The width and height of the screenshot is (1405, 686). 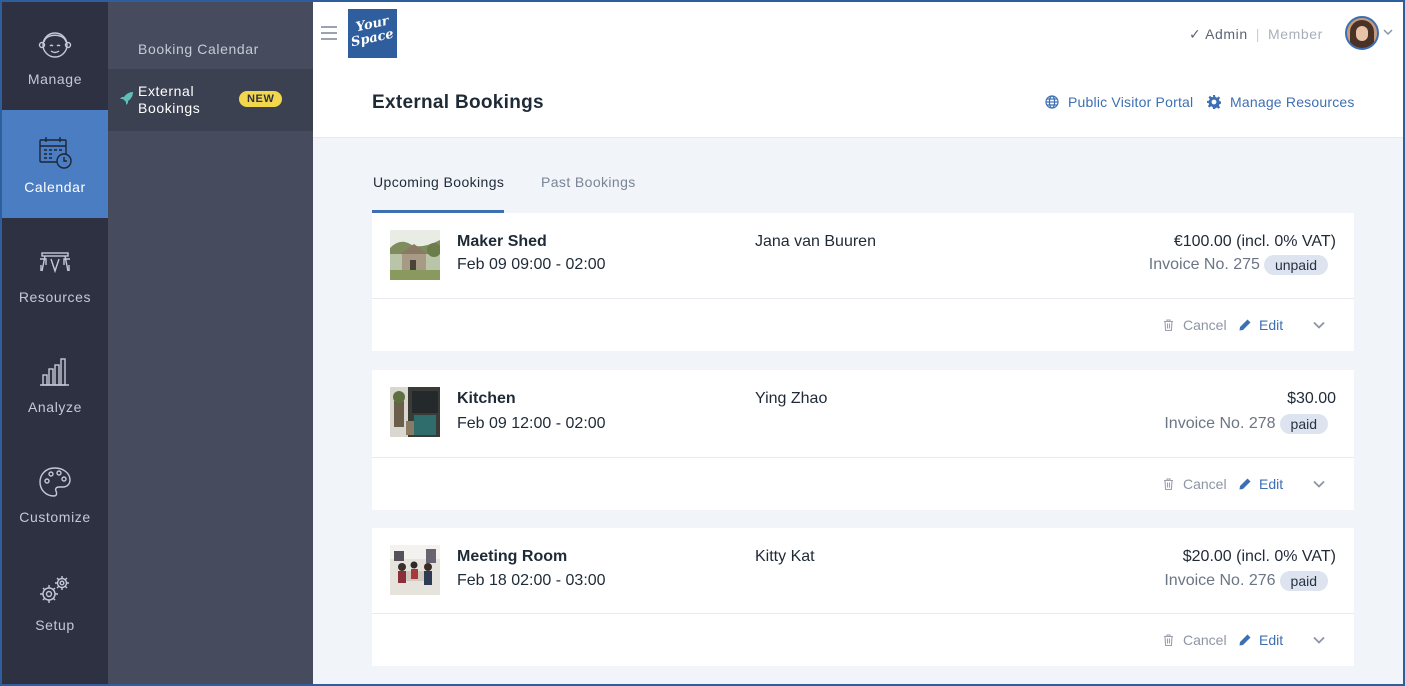 I want to click on booking-price: $30.00, so click(x=1311, y=398).